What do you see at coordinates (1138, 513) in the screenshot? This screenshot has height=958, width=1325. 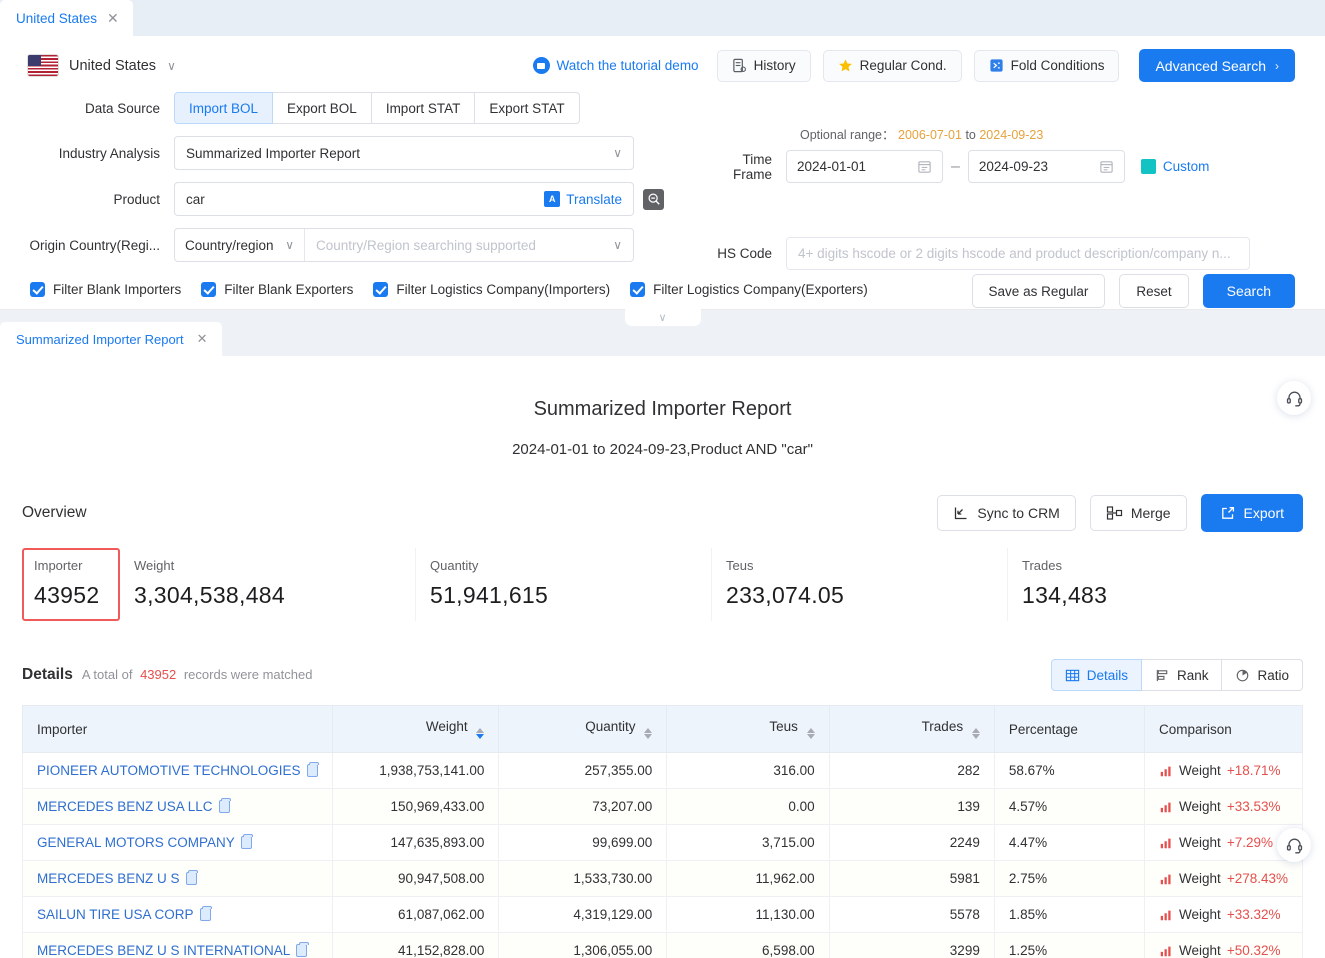 I see `merge-button: Merge` at bounding box center [1138, 513].